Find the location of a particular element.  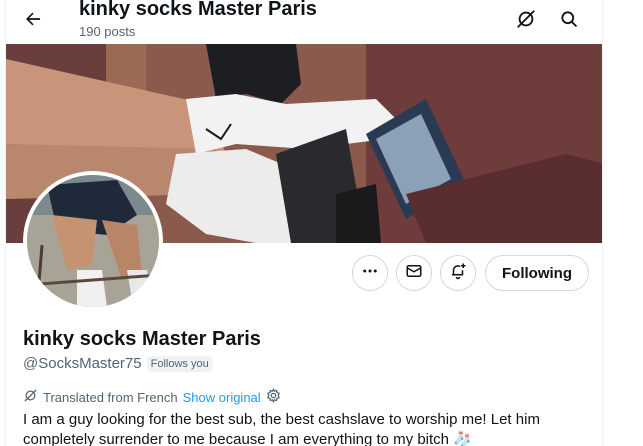

handle: @SocksMaster75 is located at coordinates (82, 363).